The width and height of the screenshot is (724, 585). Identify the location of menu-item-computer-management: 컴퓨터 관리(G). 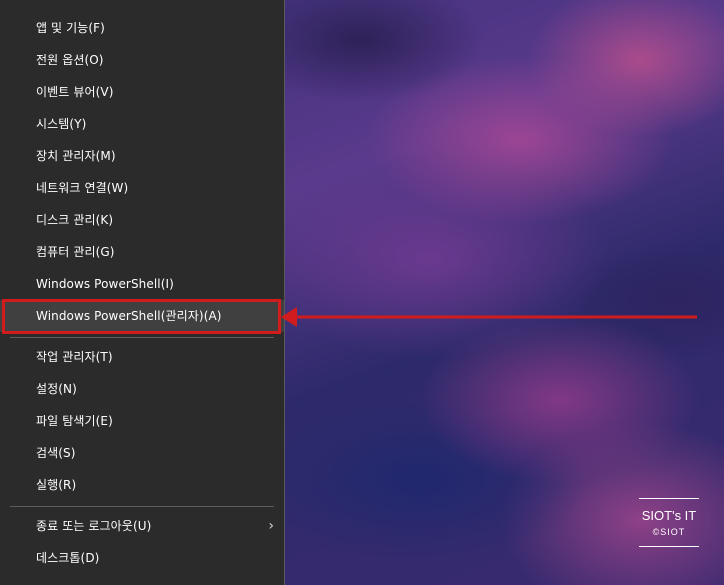
(142, 252).